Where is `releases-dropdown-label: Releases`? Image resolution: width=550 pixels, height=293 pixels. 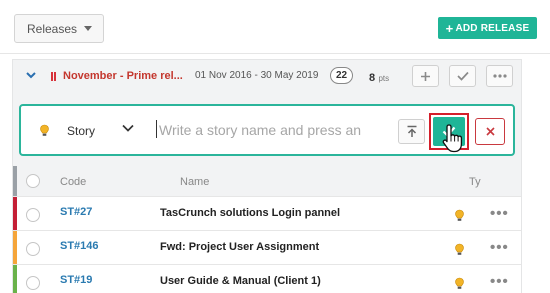 releases-dropdown-label: Releases is located at coordinates (52, 28).